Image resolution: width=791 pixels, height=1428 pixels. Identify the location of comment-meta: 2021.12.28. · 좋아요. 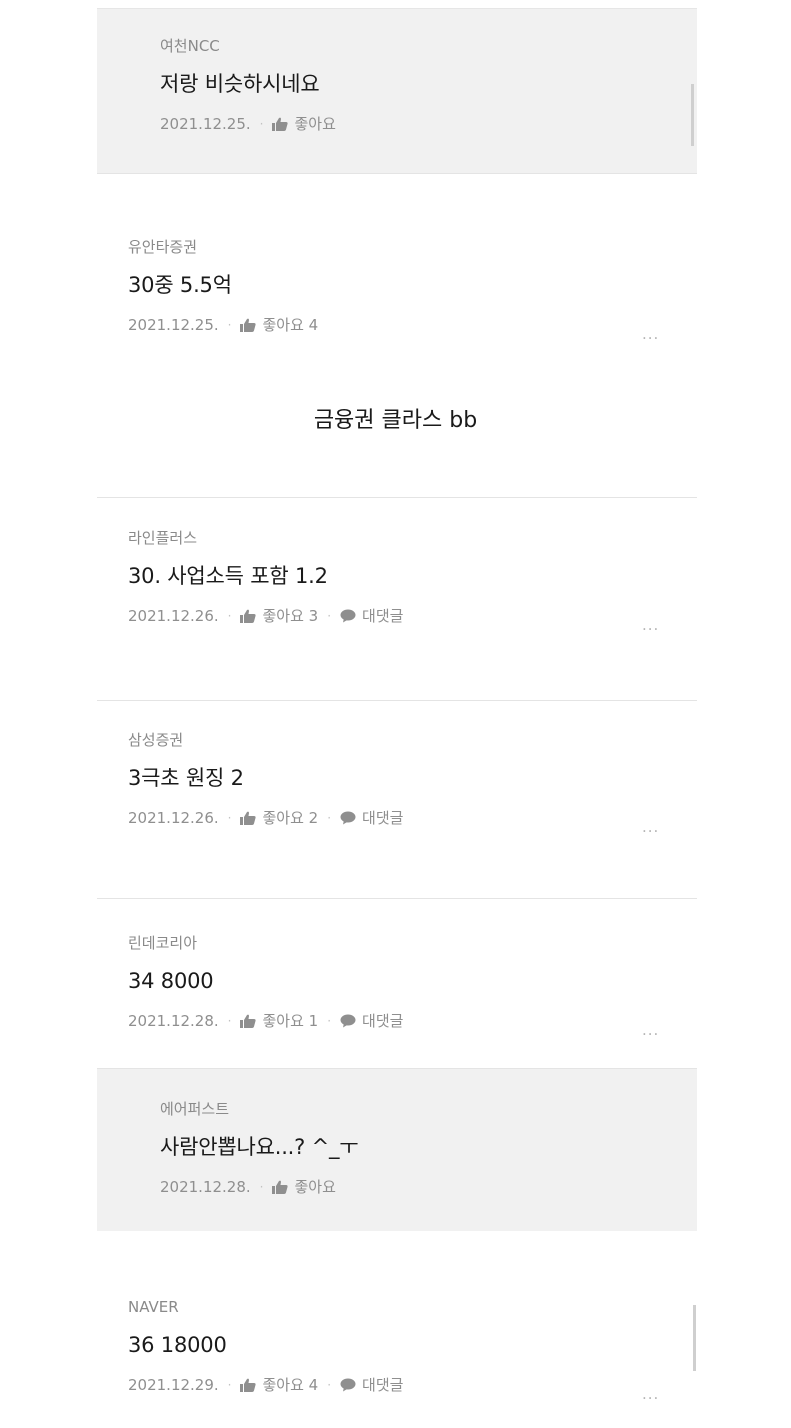
(259, 1187).